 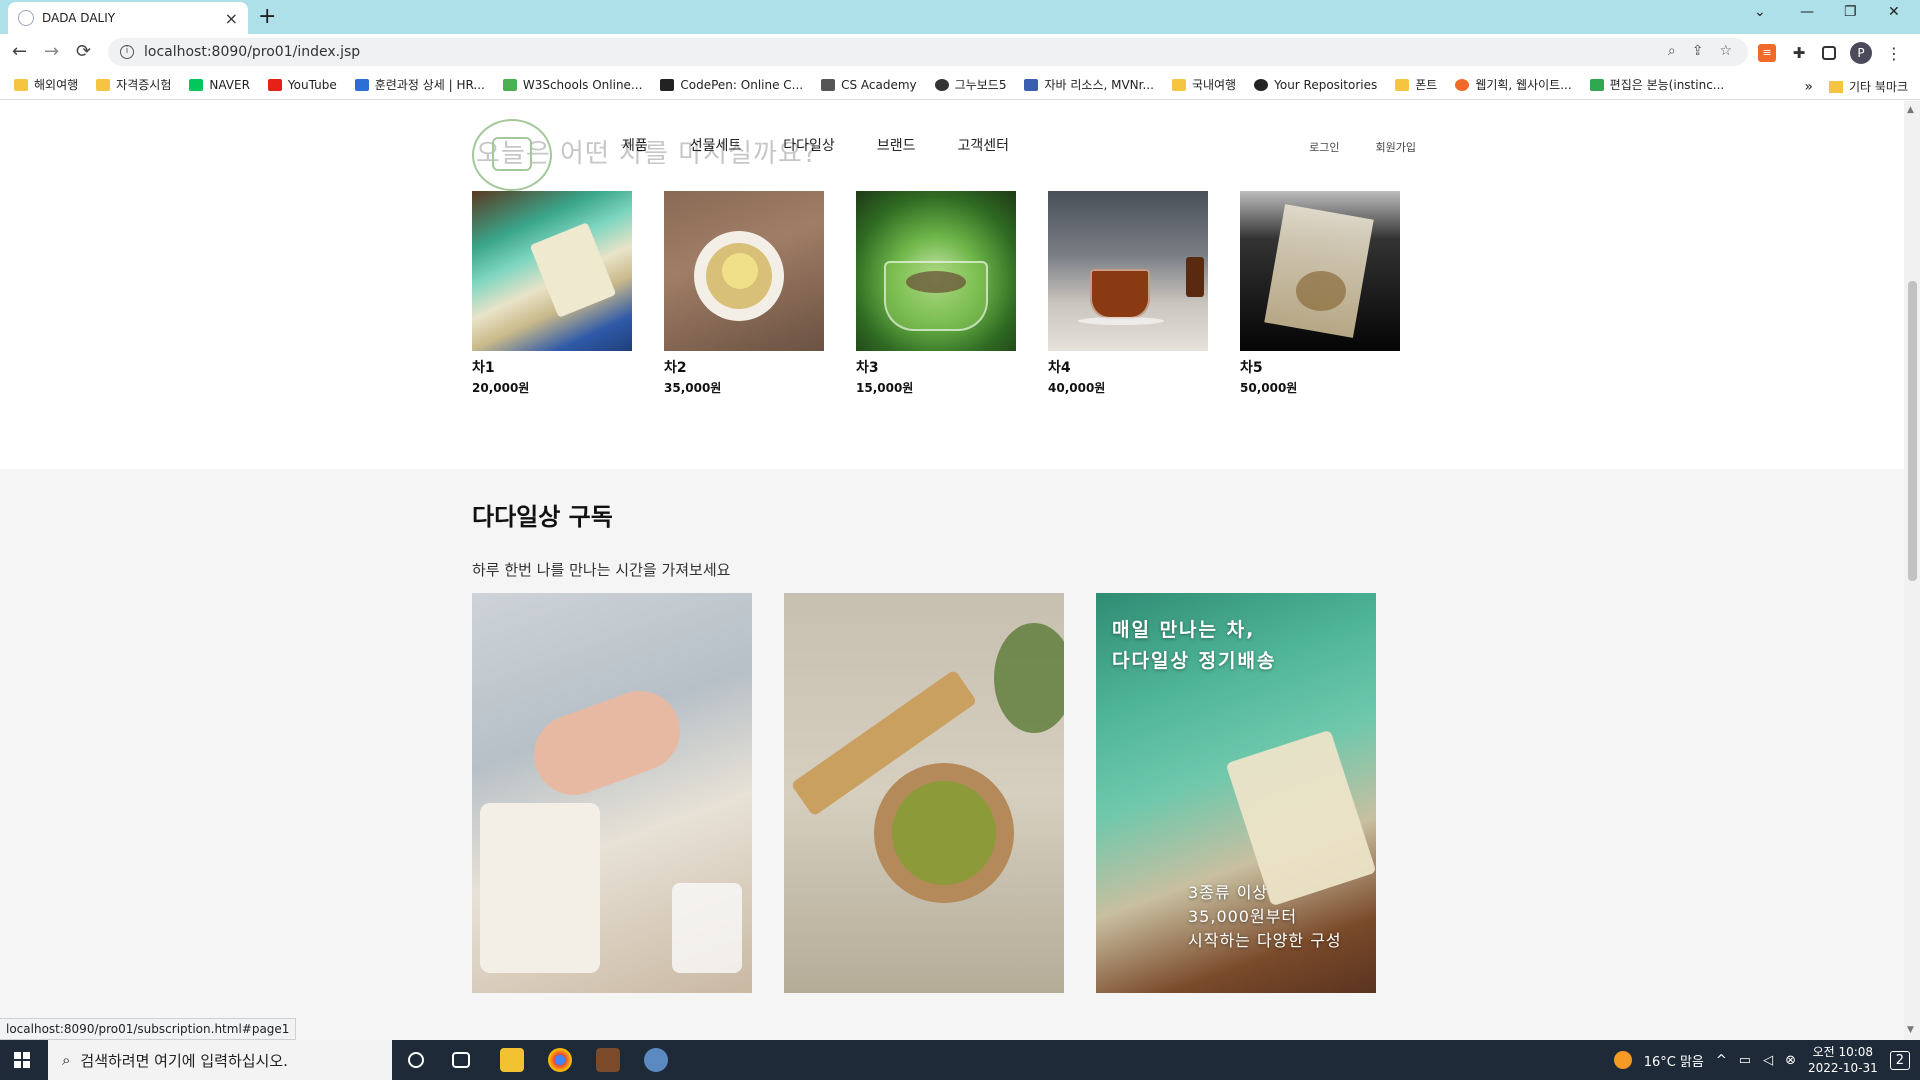 I want to click on card-details: 3종류 이상 35,000원부터 시작하는 다양한 구성, so click(x=1265, y=916).